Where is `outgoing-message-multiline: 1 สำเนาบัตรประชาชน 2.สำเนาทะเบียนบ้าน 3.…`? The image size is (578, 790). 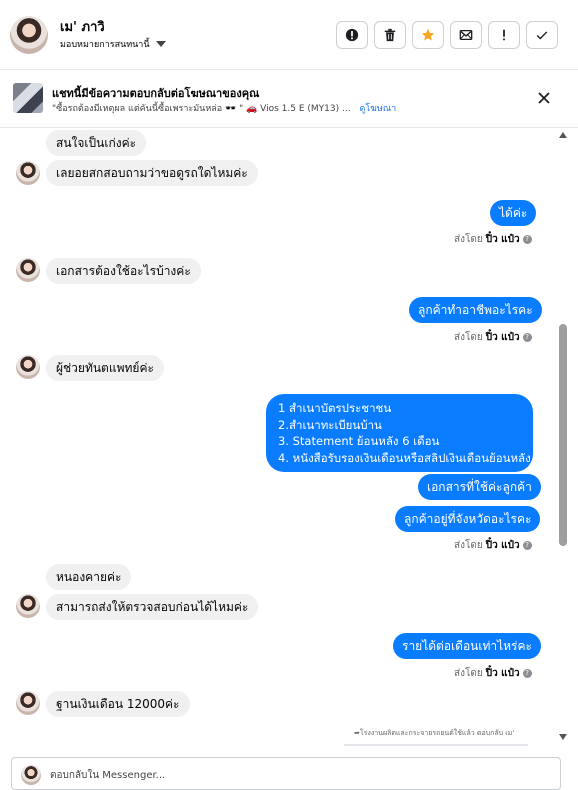 outgoing-message-multiline: 1 สำเนาบัตรประชาชน 2.สำเนาทะเบียนบ้าน 3.… is located at coordinates (399, 433).